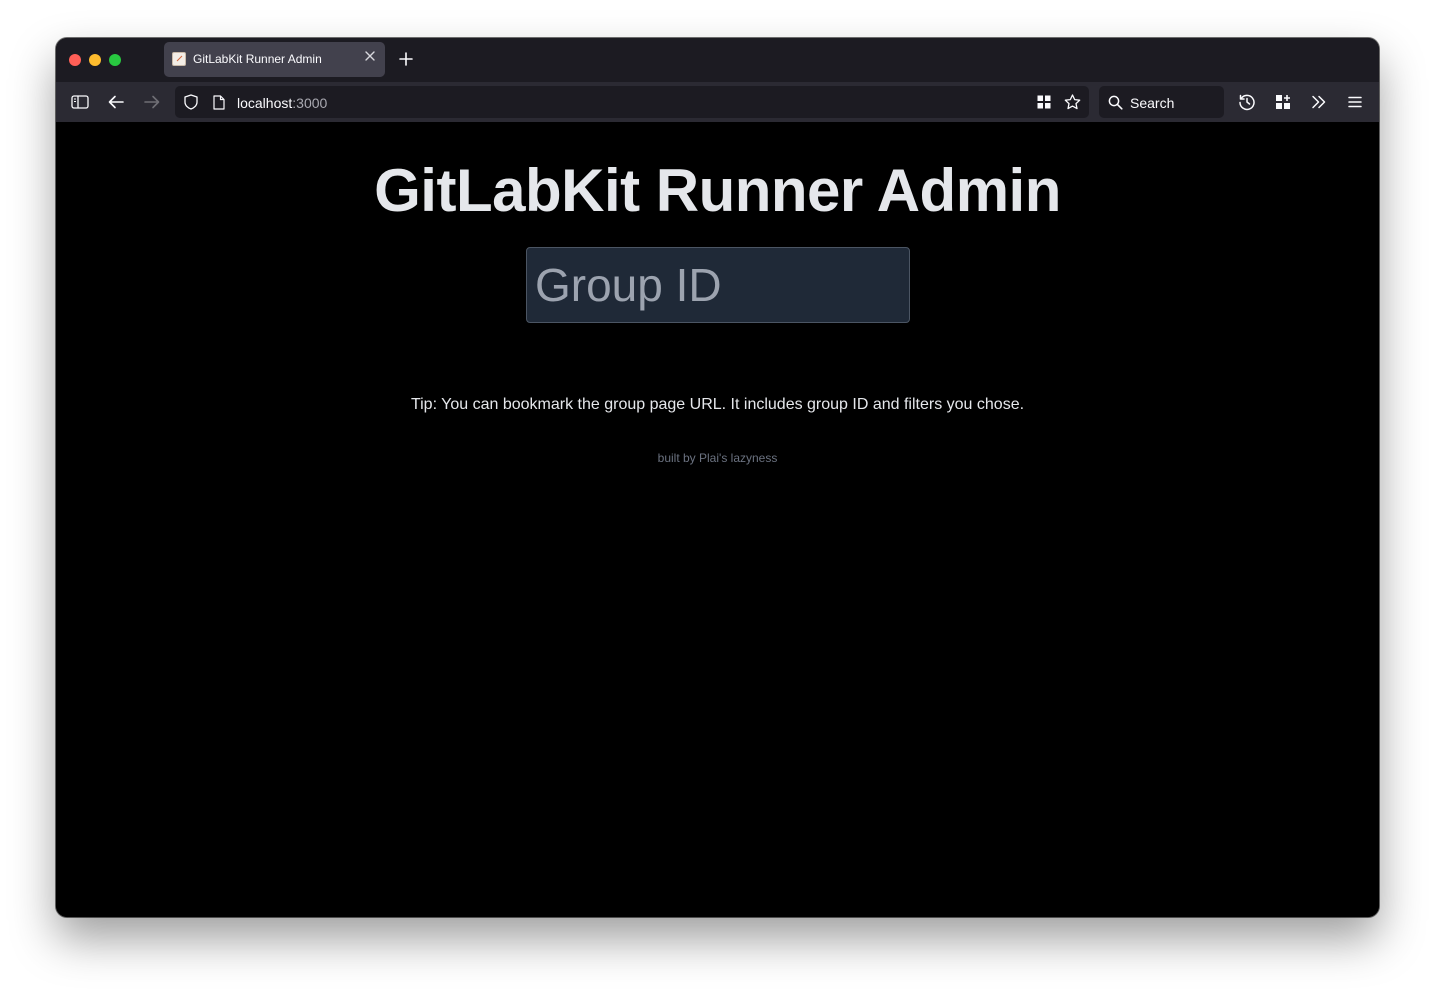 The width and height of the screenshot is (1435, 991). I want to click on search-icon, so click(1115, 102).